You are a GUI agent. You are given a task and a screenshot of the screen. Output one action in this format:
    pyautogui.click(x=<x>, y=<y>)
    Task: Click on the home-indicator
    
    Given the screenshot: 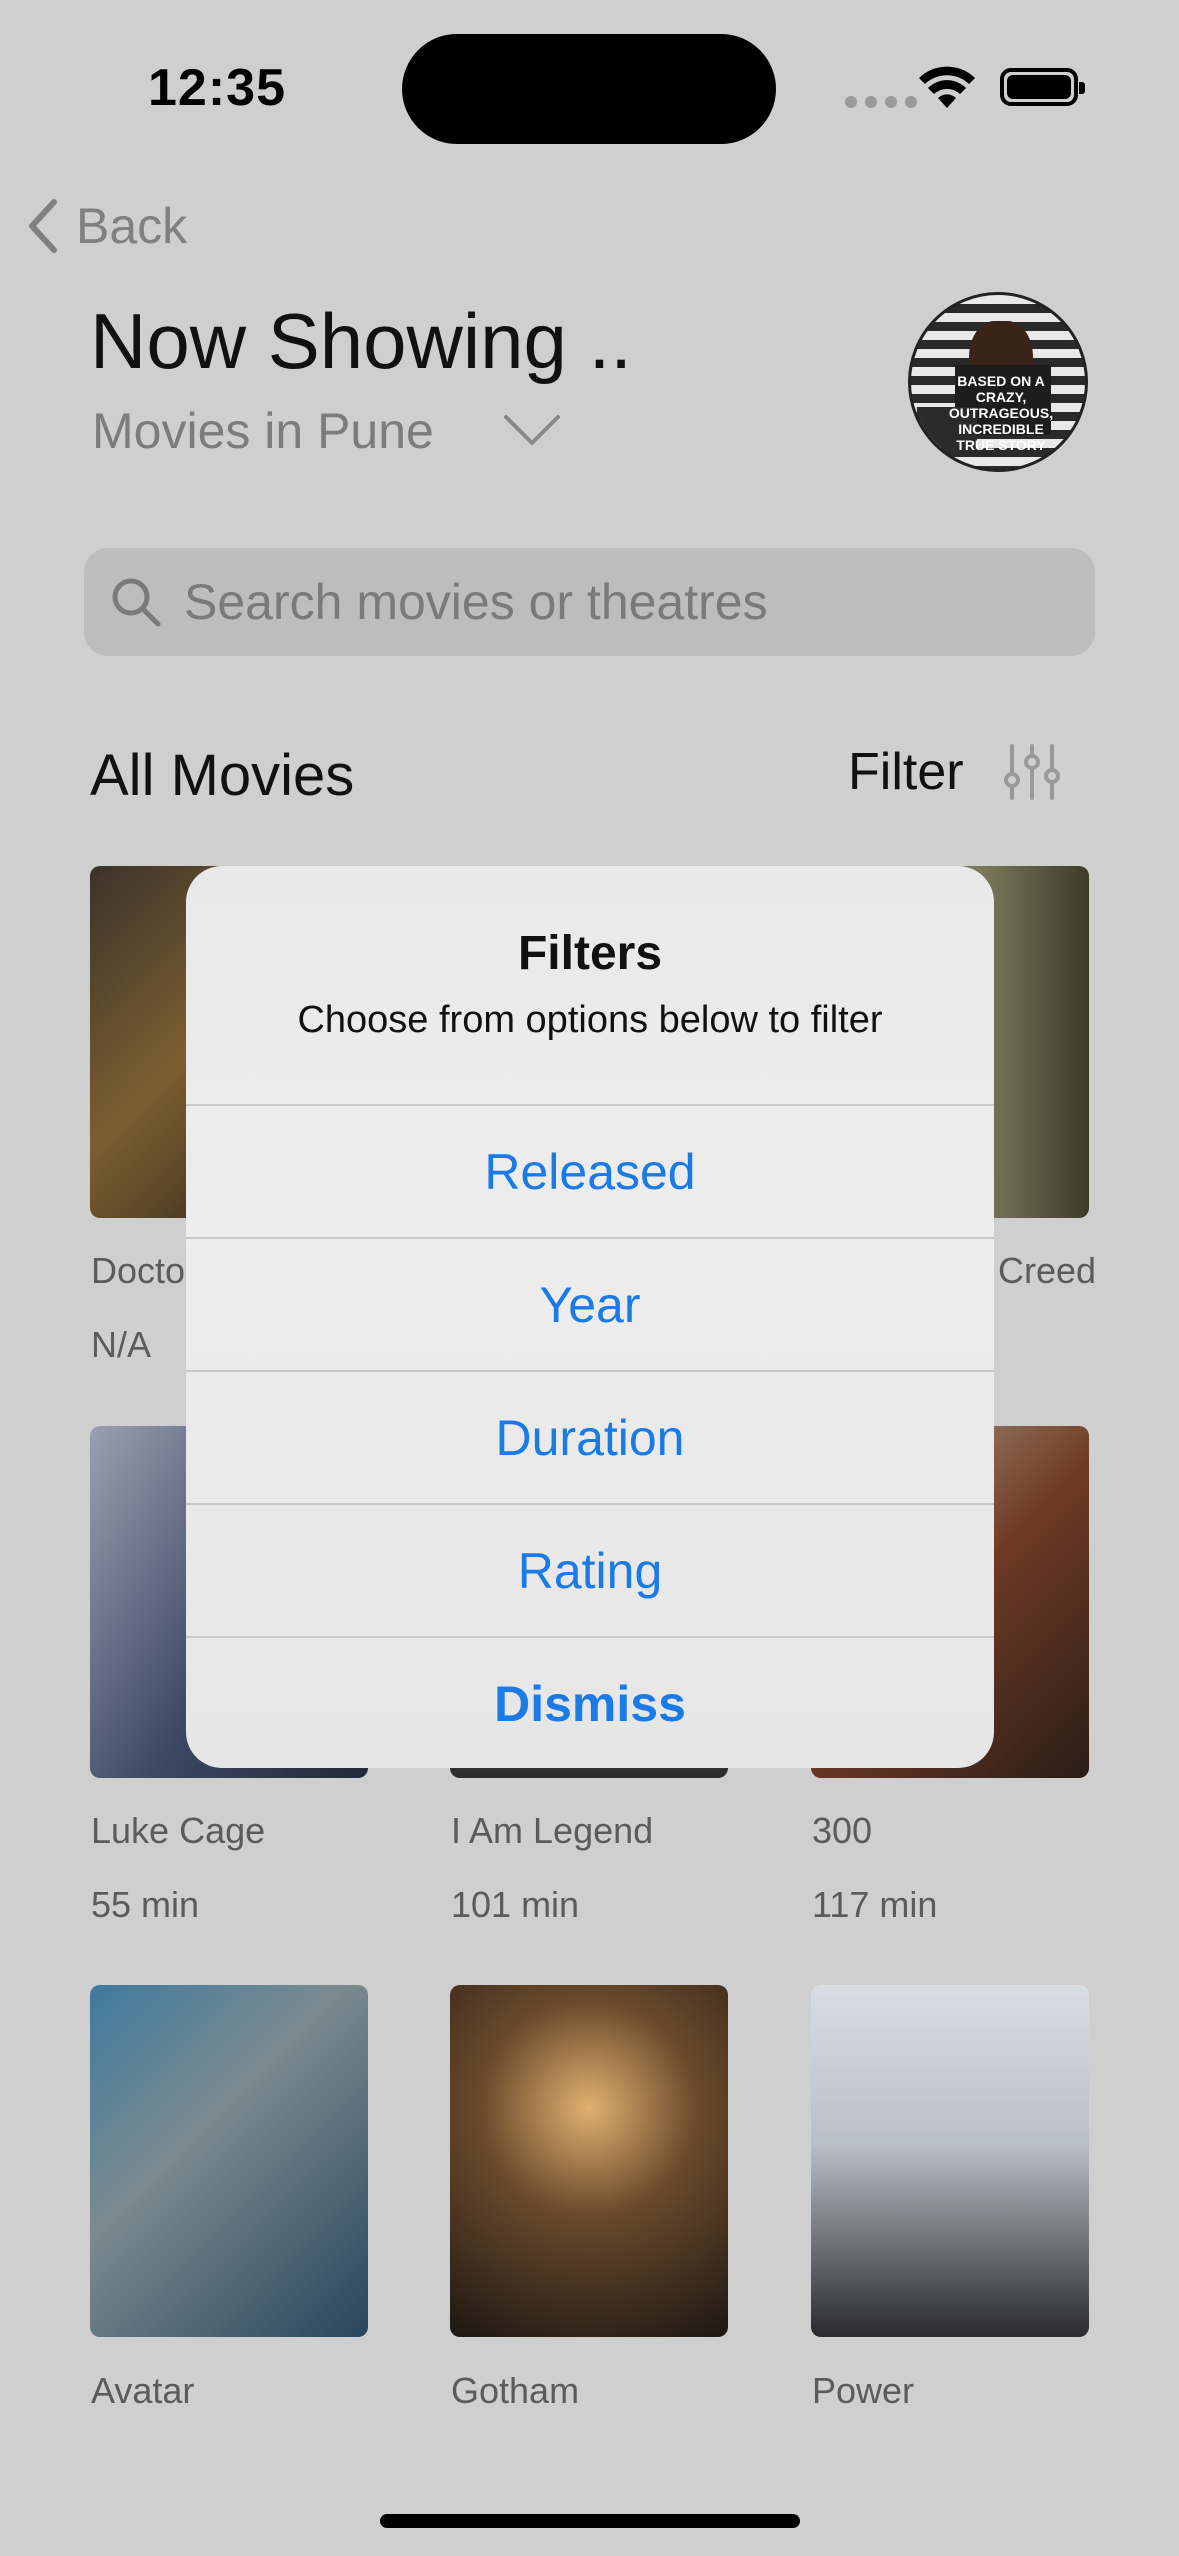 What is the action you would take?
    pyautogui.click(x=590, y=2521)
    